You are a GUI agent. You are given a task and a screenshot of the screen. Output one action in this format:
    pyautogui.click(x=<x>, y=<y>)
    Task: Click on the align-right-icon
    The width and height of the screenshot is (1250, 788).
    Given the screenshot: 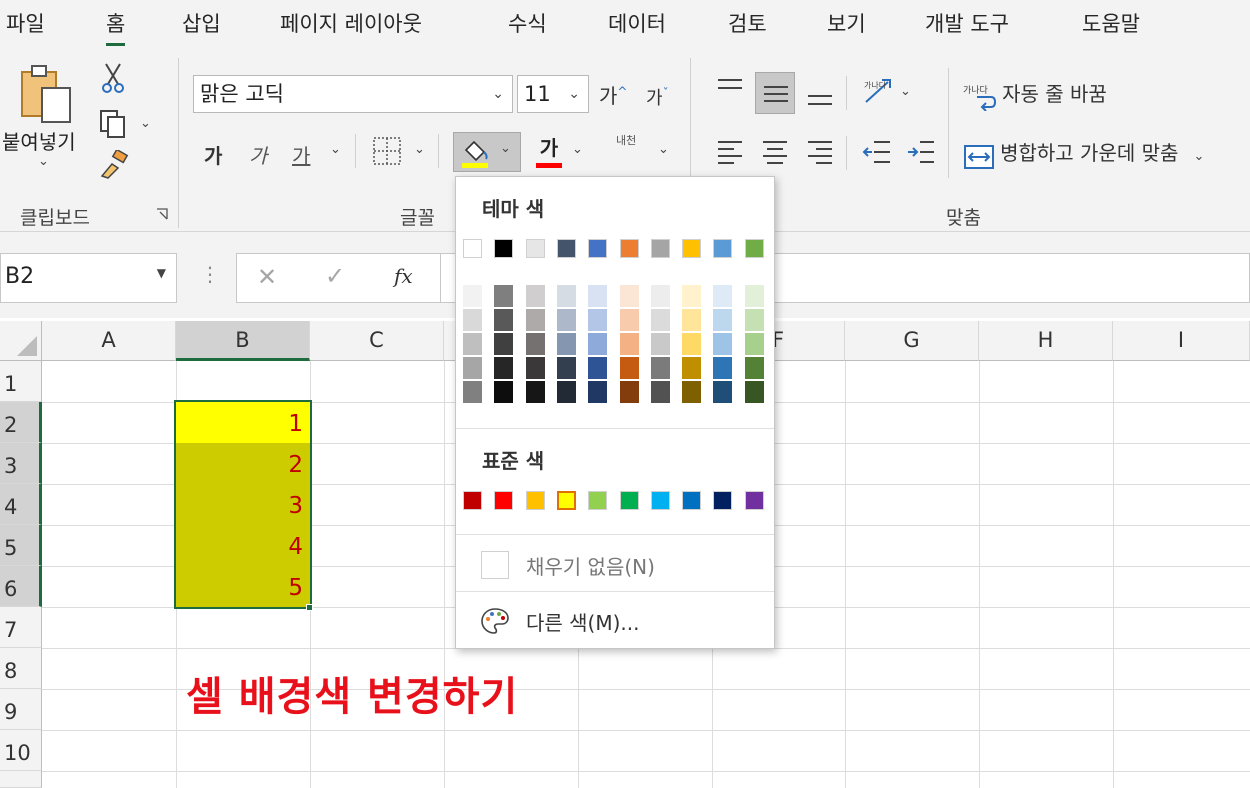 What is the action you would take?
    pyautogui.click(x=820, y=152)
    